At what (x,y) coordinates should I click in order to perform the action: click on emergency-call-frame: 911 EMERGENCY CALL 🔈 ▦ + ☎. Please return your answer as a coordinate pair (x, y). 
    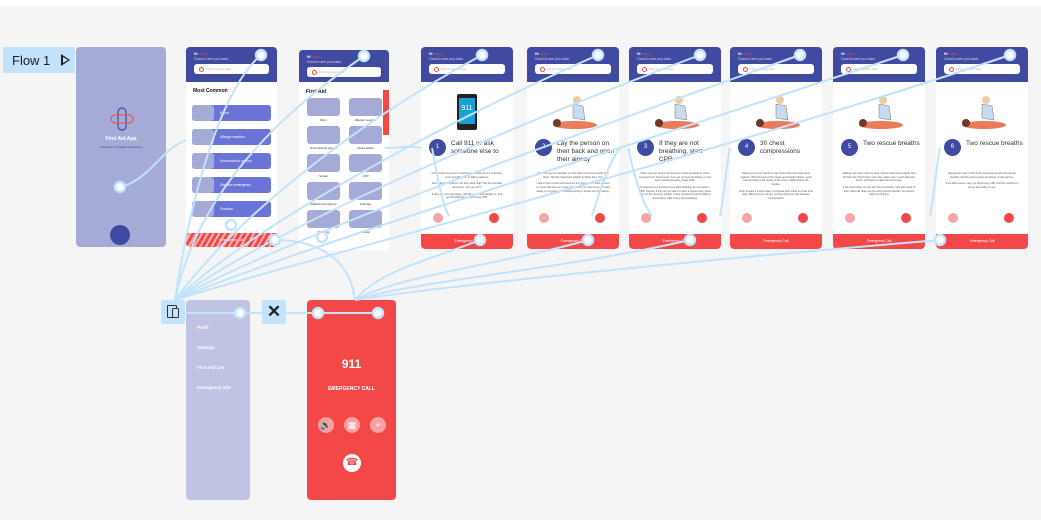
    Looking at the image, I should click on (351, 400).